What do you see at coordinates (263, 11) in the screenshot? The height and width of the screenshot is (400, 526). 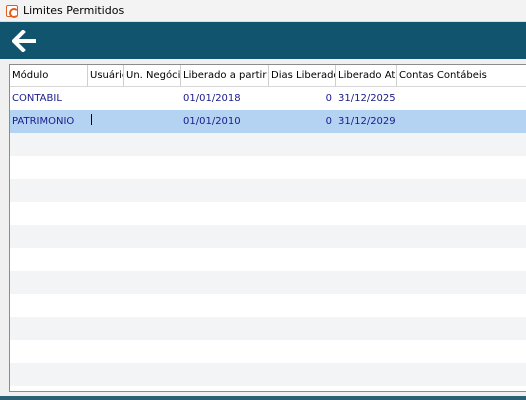 I see `title-bar: Limites Permitidos` at bounding box center [263, 11].